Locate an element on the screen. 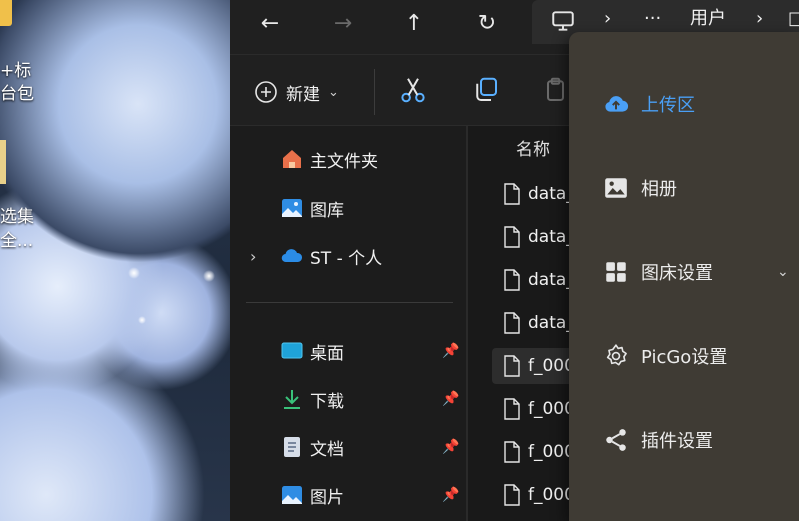 The height and width of the screenshot is (521, 799). sidebar-item-label: ST - 个人 is located at coordinates (346, 258).